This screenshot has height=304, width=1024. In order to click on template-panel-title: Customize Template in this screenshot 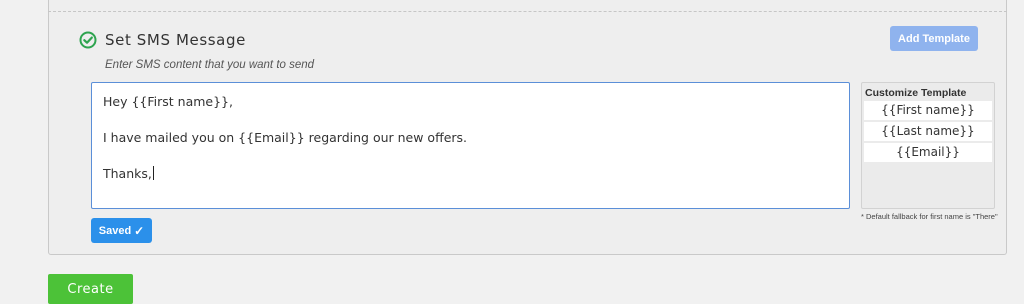, I will do `click(916, 93)`.